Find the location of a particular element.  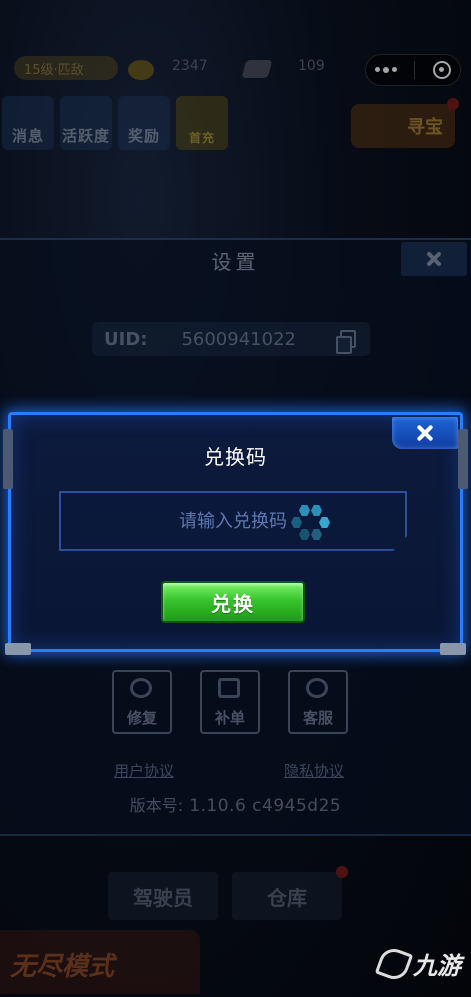

redeem-code-input is located at coordinates (233, 521).